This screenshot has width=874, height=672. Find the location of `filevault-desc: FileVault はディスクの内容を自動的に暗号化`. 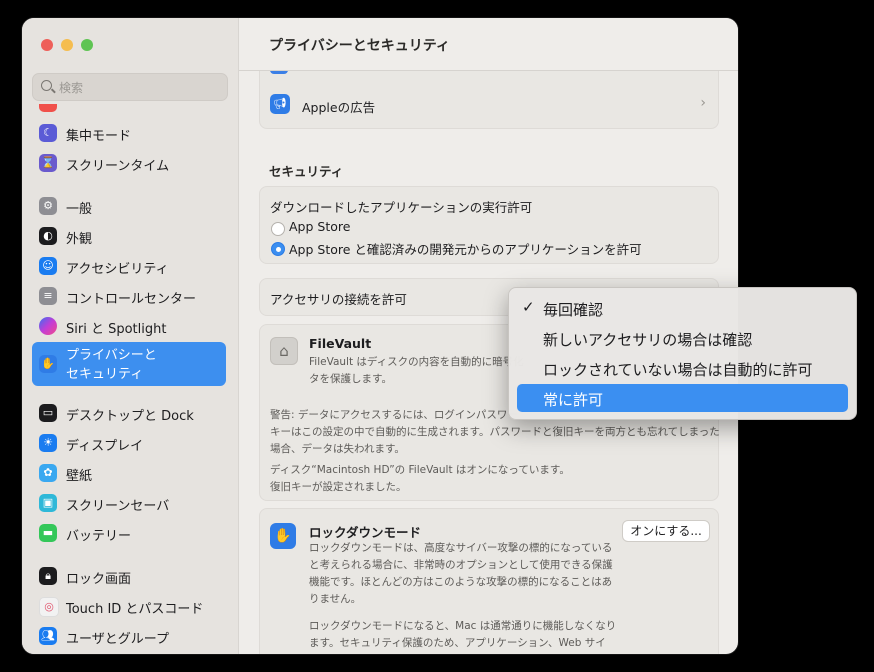

filevault-desc: FileVault はディスクの内容を自動的に暗号化 is located at coordinates (416, 362).